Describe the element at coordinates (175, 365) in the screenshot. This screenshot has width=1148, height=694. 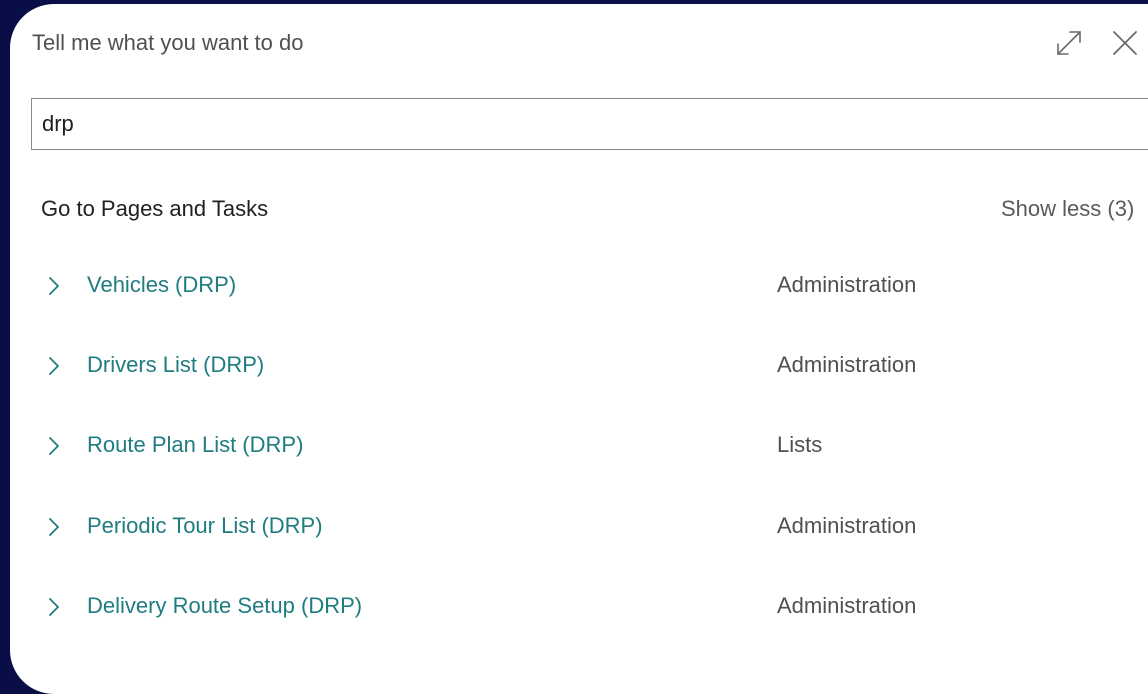
I see `result-name: Drivers List (DRP)` at that location.